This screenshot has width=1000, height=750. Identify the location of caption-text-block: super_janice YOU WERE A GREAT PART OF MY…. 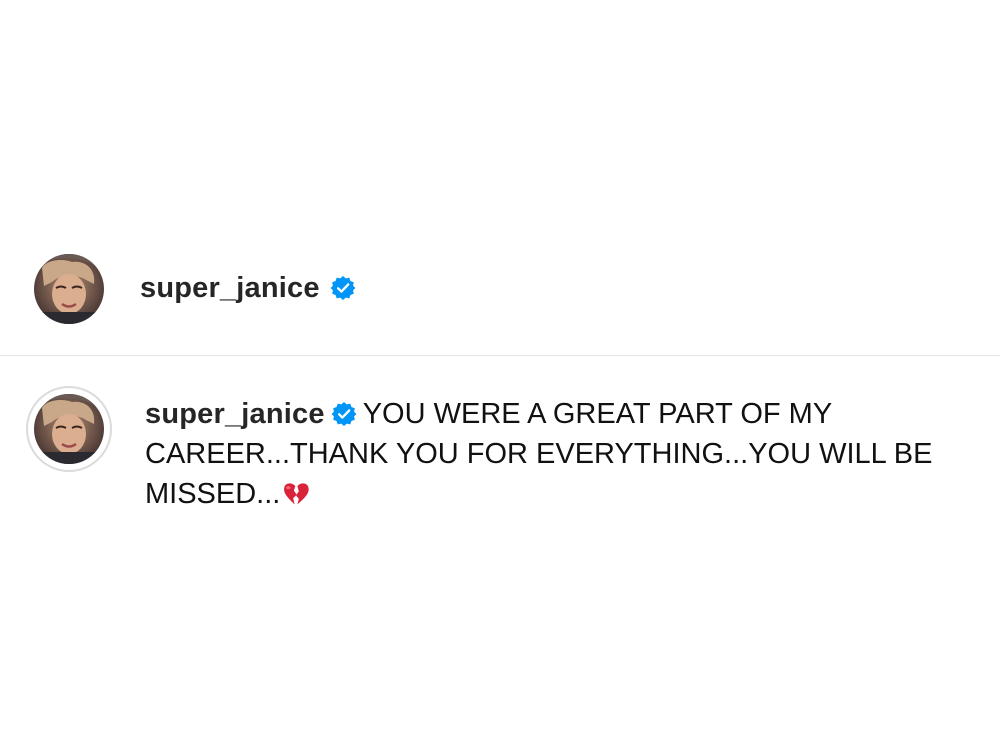
(555, 454).